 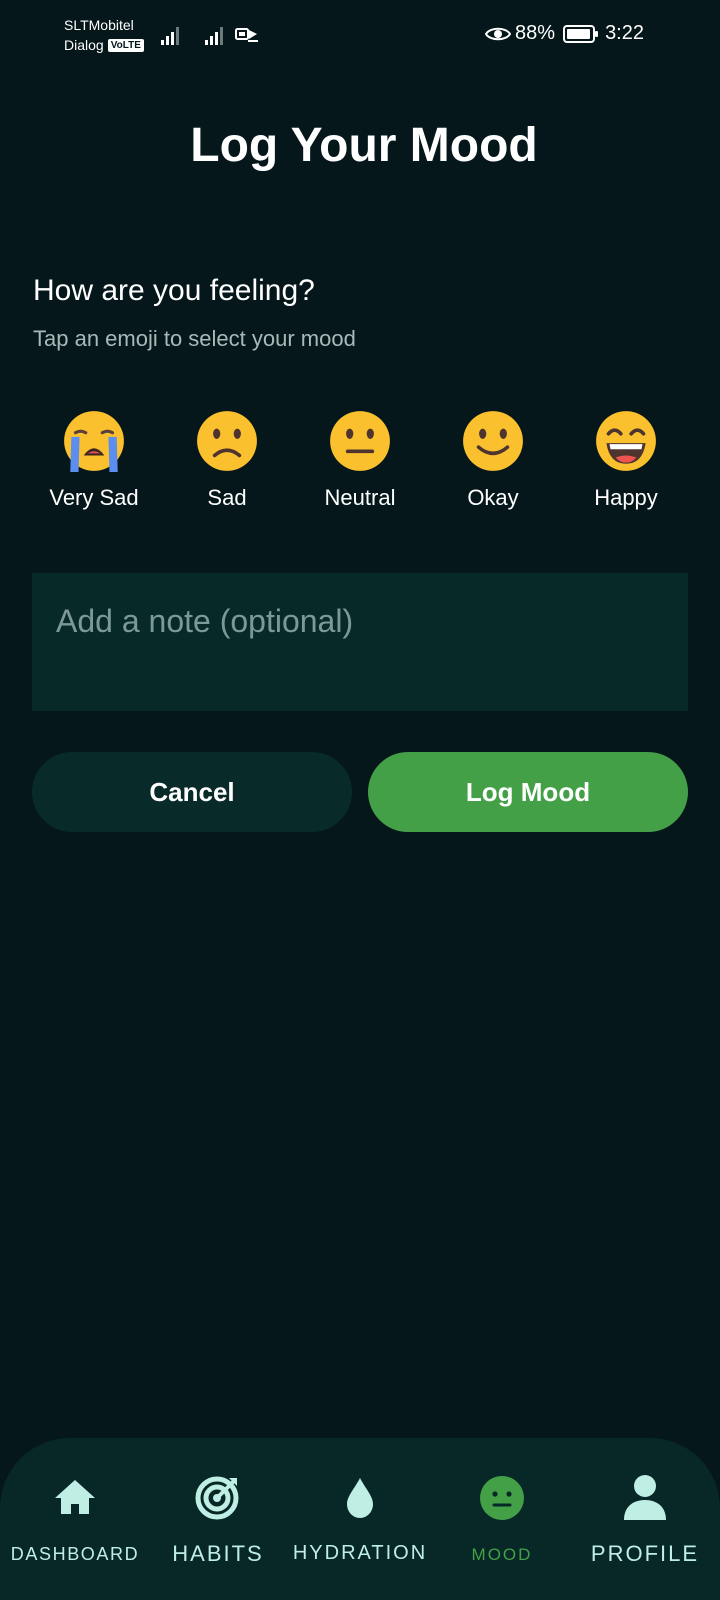 What do you see at coordinates (360, 642) in the screenshot?
I see `note-input` at bounding box center [360, 642].